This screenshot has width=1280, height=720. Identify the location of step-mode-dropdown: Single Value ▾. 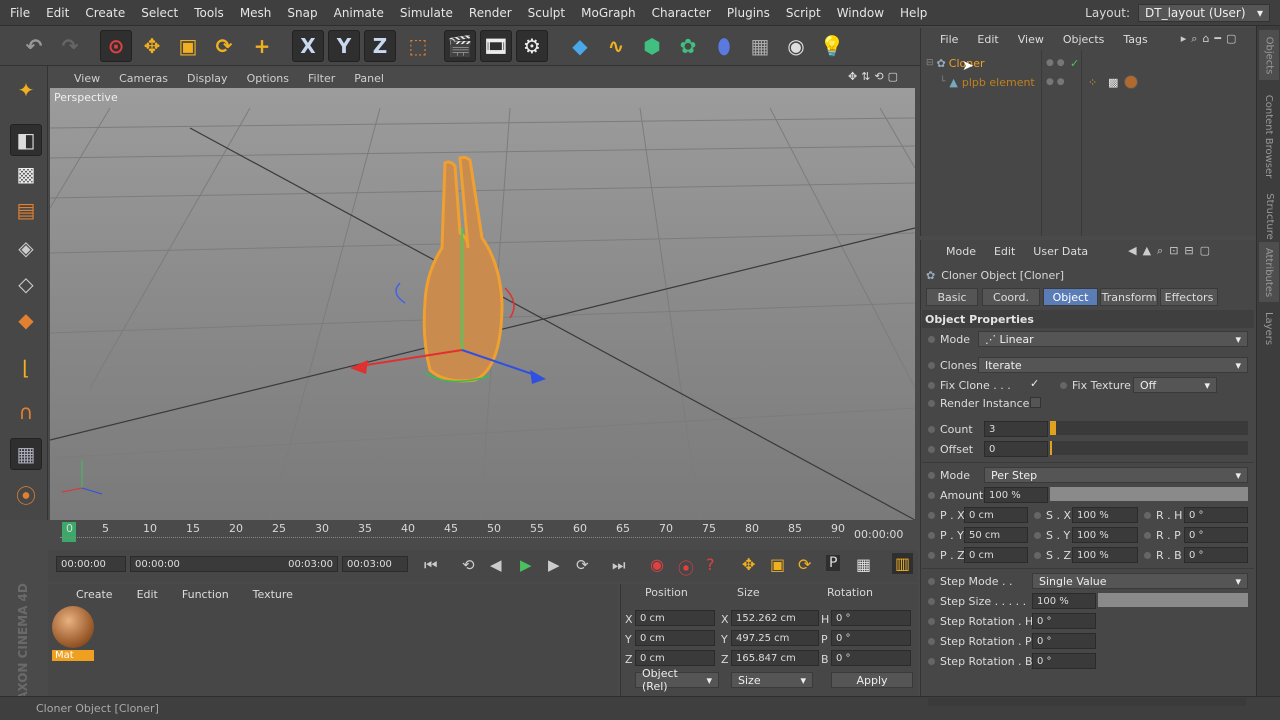
(1140, 581).